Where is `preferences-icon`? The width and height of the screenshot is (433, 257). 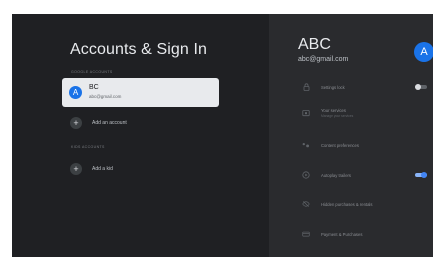
preferences-icon is located at coordinates (306, 145).